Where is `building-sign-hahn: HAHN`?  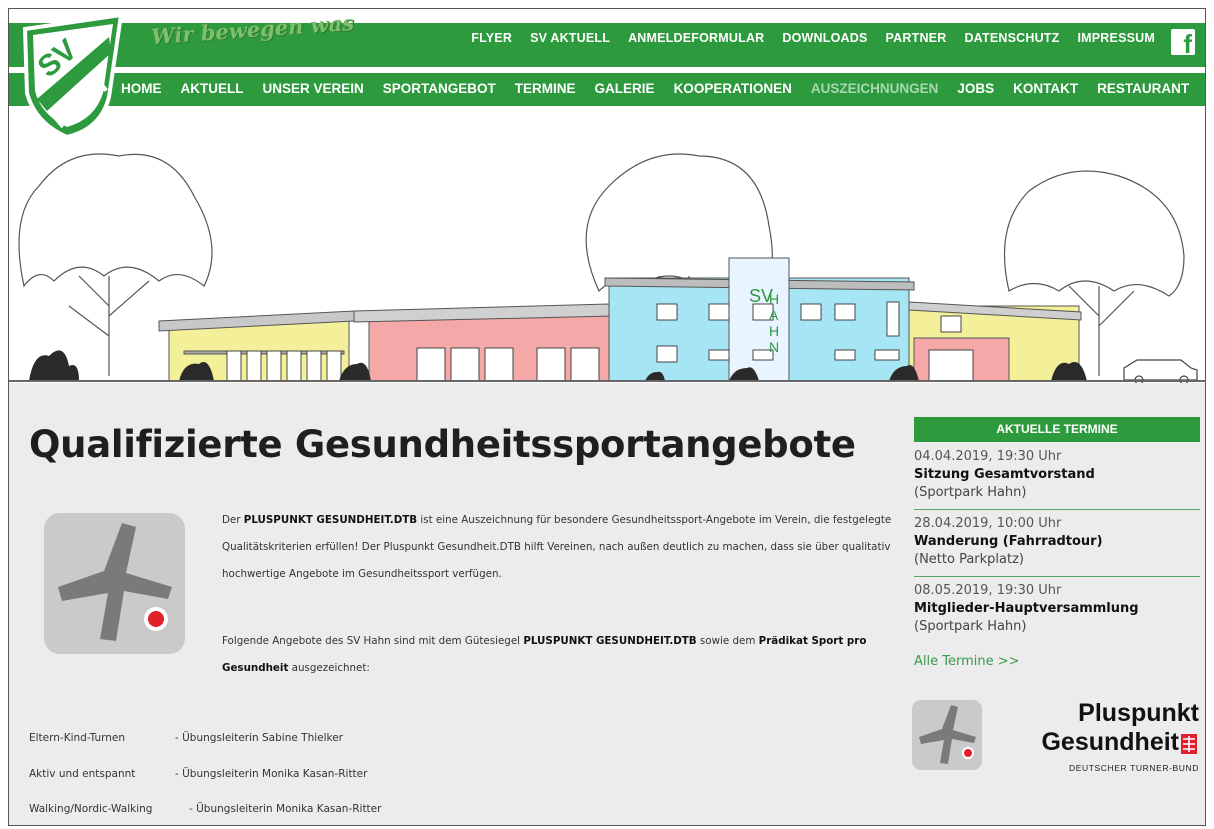
building-sign-hahn: HAHN is located at coordinates (774, 323).